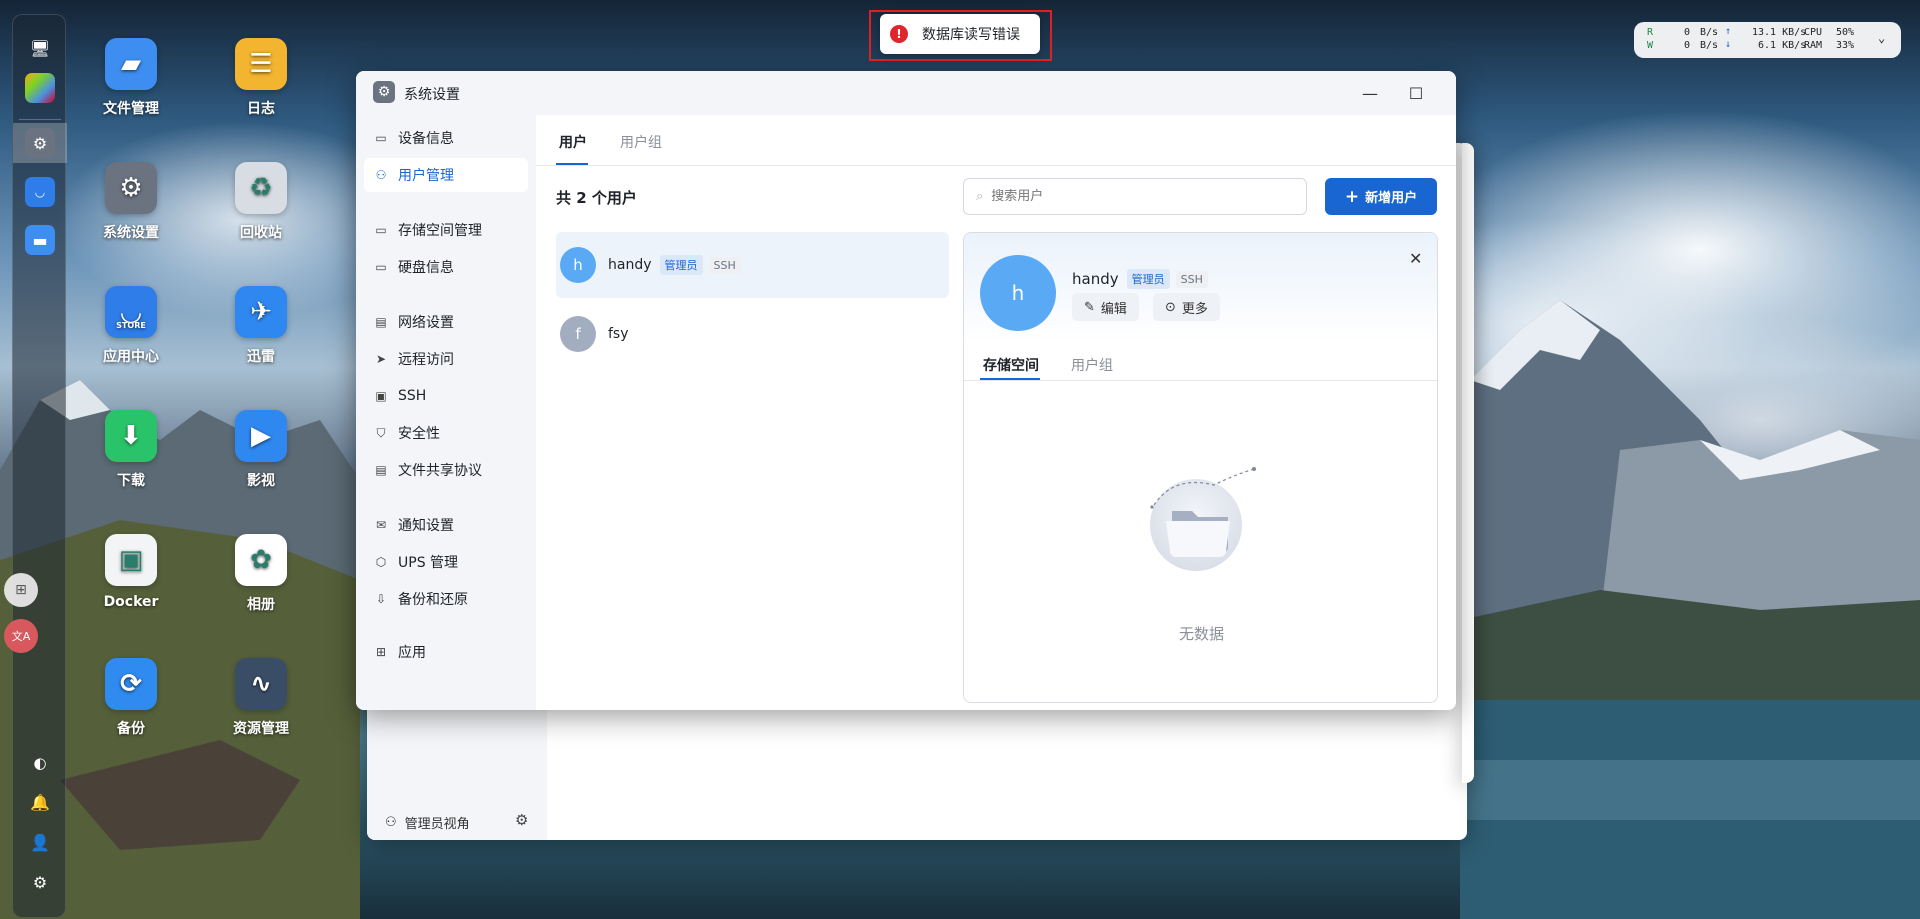 The image size is (1920, 919). Describe the element at coordinates (1352, 196) in the screenshot. I see `plus-icon: +` at that location.